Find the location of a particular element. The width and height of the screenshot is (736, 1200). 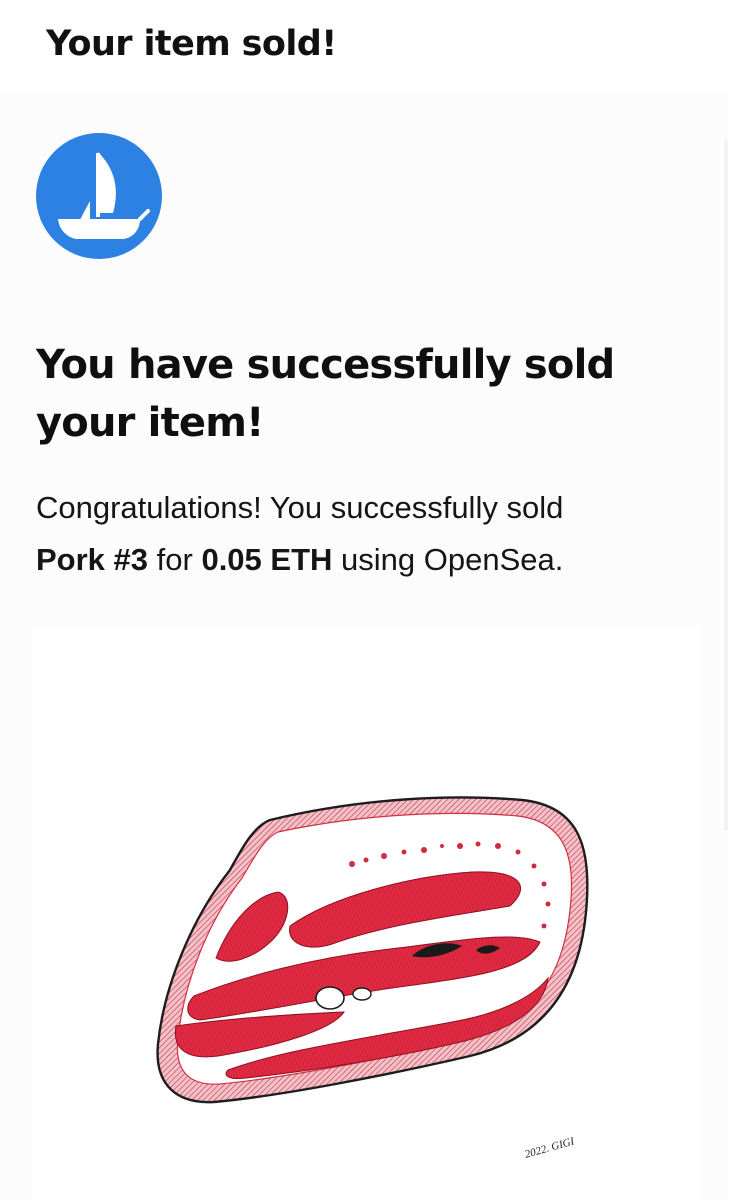

message-suffix: using OpenSea. is located at coordinates (452, 559).